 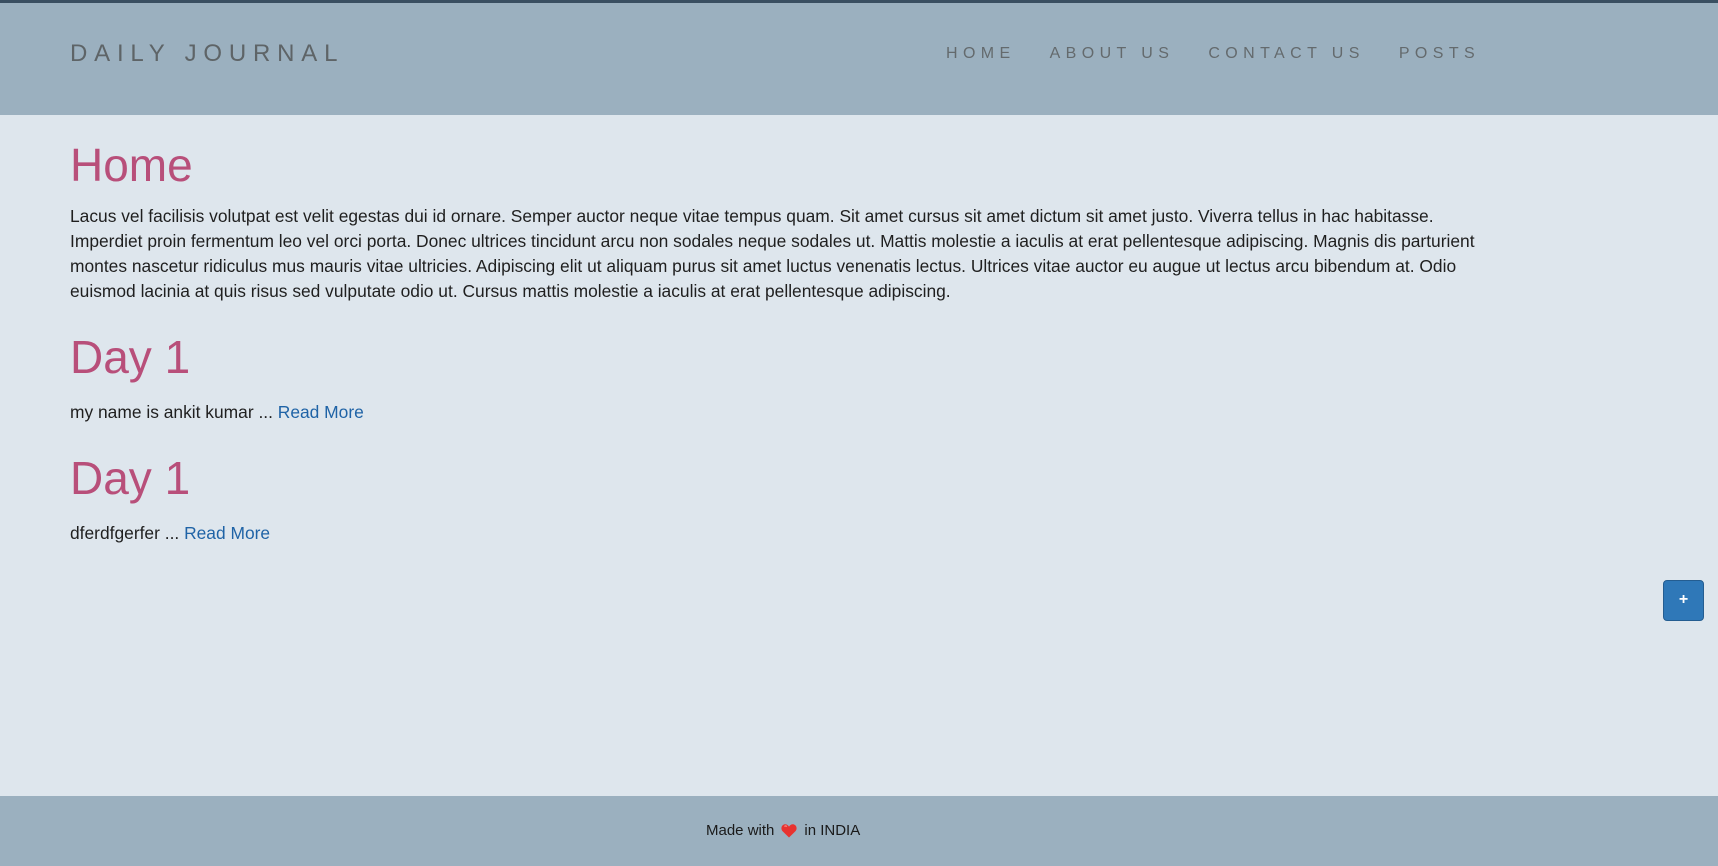 I want to click on footer-text: Made with in INDIA, so click(x=783, y=830).